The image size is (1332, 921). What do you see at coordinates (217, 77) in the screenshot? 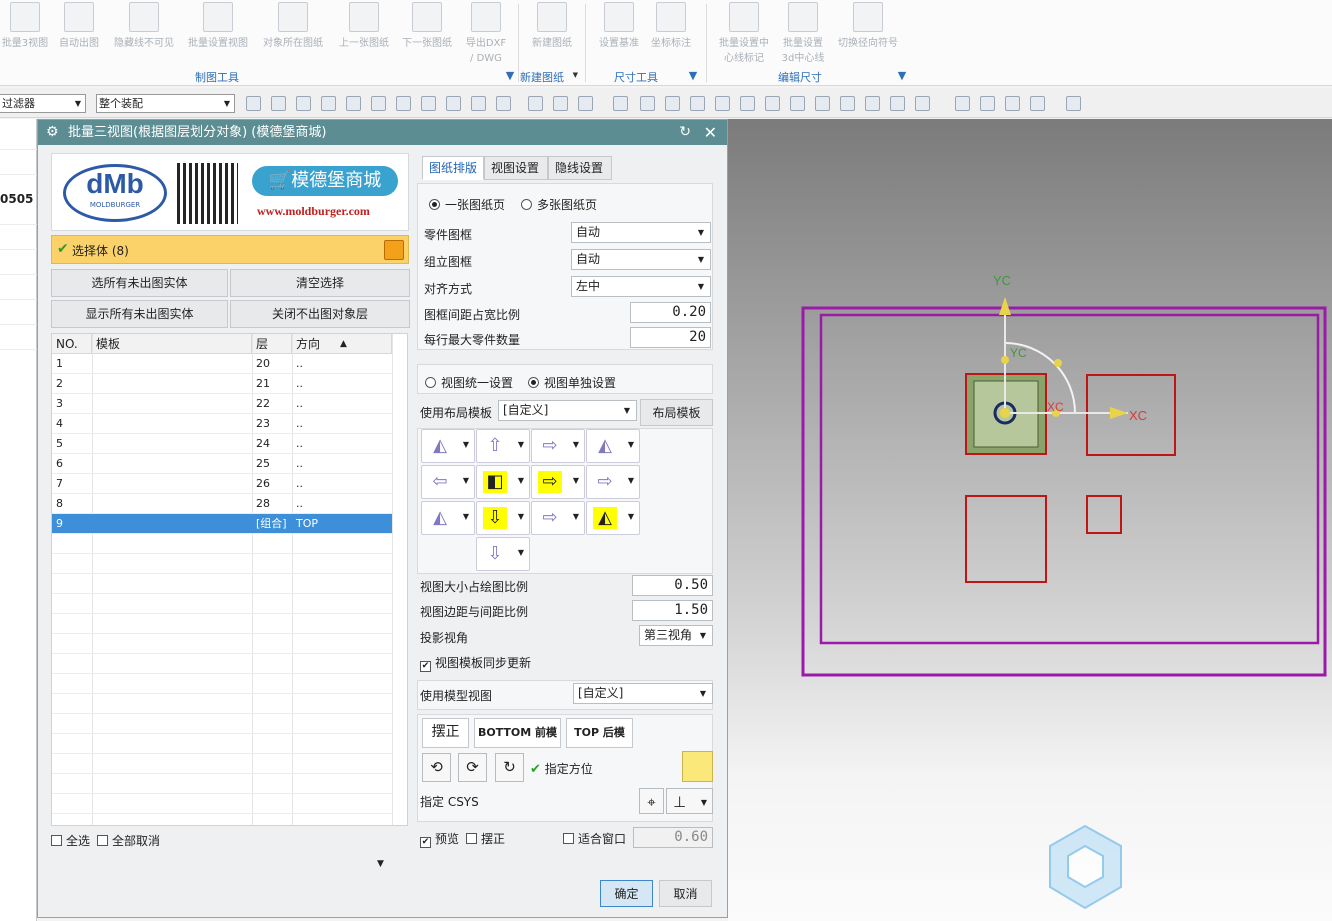
I see `group-drawing-tools: 制图工具` at bounding box center [217, 77].